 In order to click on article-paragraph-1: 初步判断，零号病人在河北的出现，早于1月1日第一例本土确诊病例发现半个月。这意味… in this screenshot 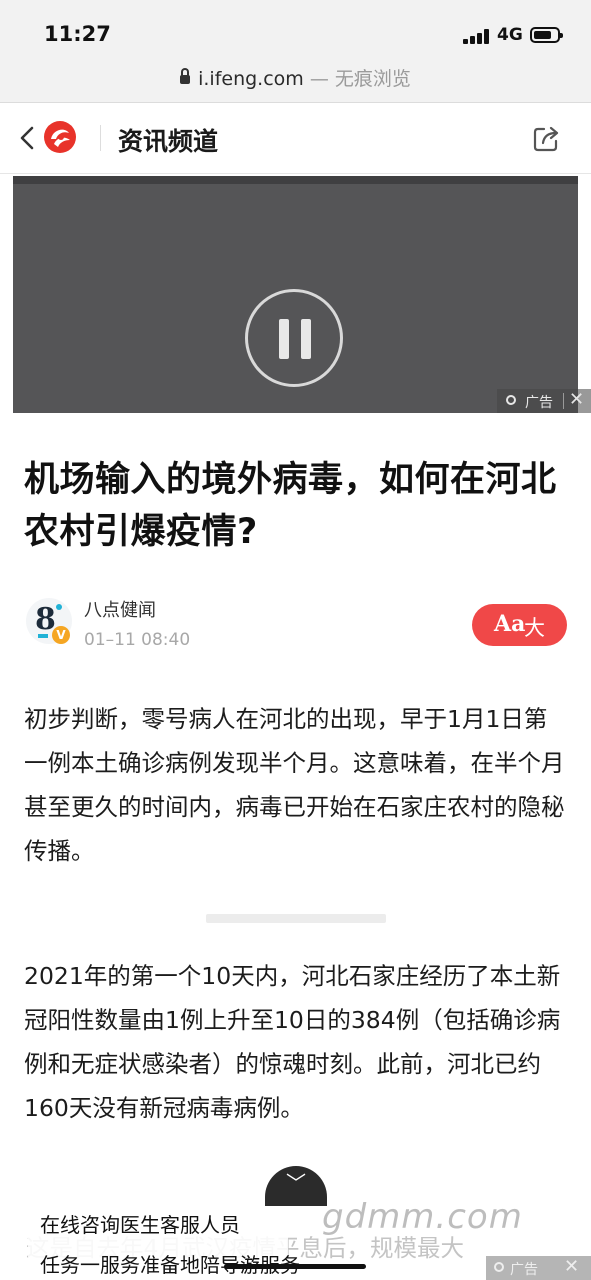, I will do `click(294, 785)`.